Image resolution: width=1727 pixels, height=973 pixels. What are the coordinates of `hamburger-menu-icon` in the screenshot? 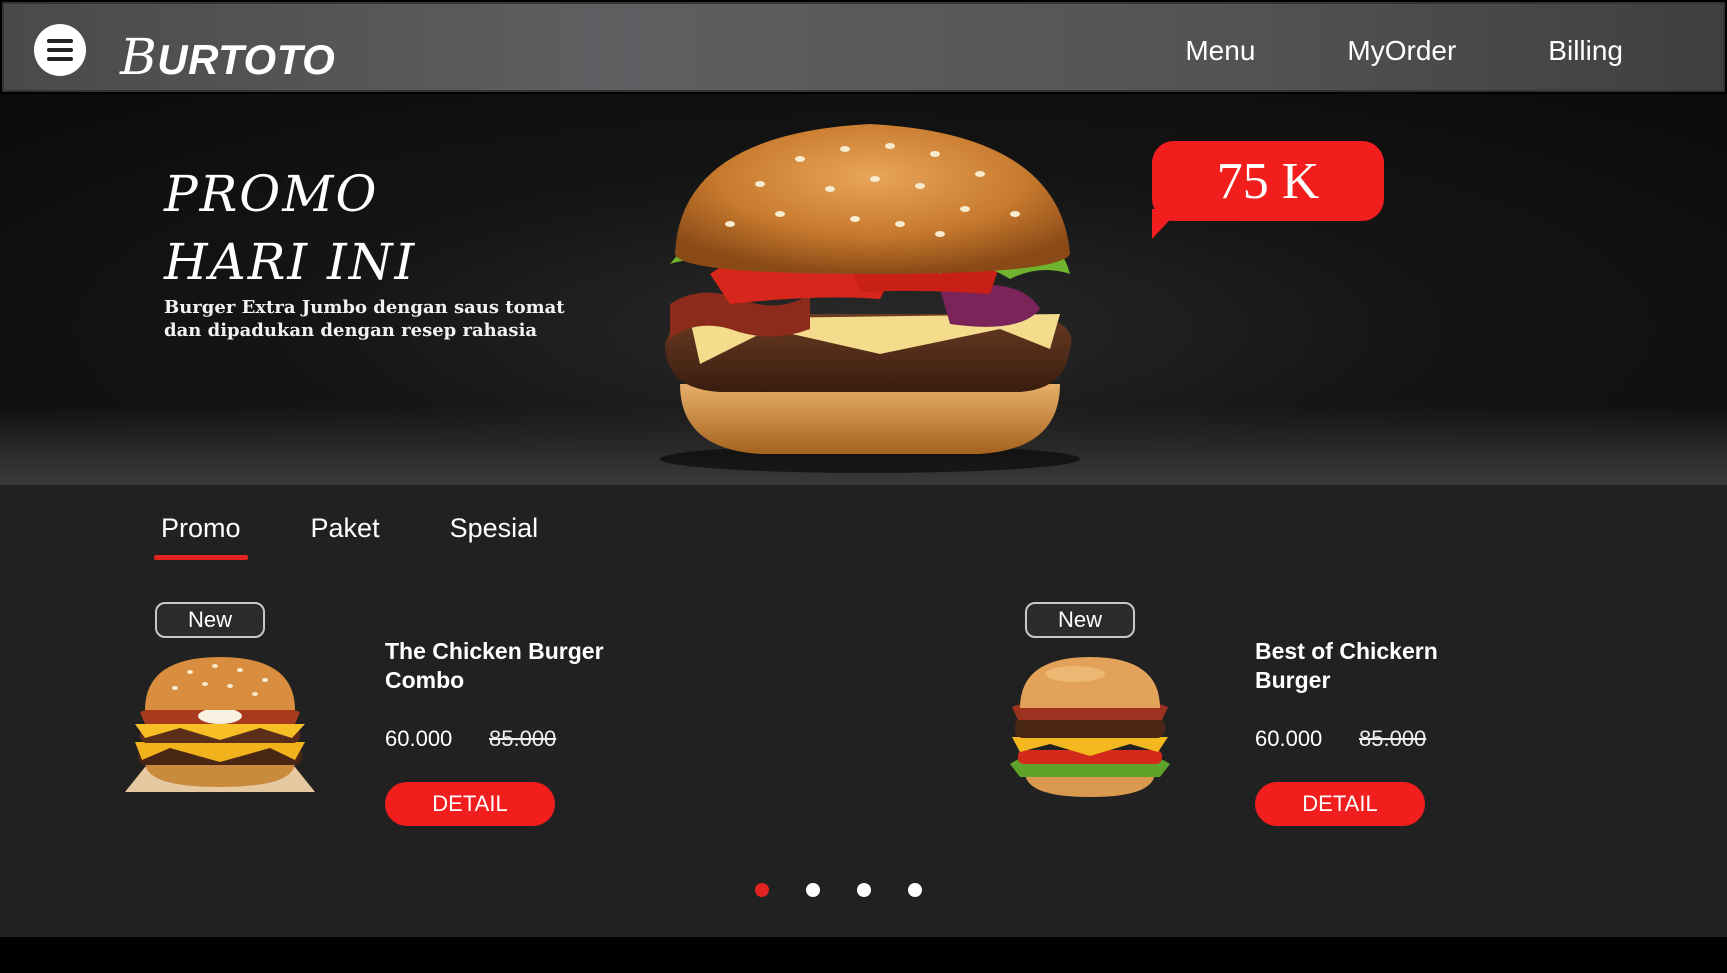 It's located at (60, 50).